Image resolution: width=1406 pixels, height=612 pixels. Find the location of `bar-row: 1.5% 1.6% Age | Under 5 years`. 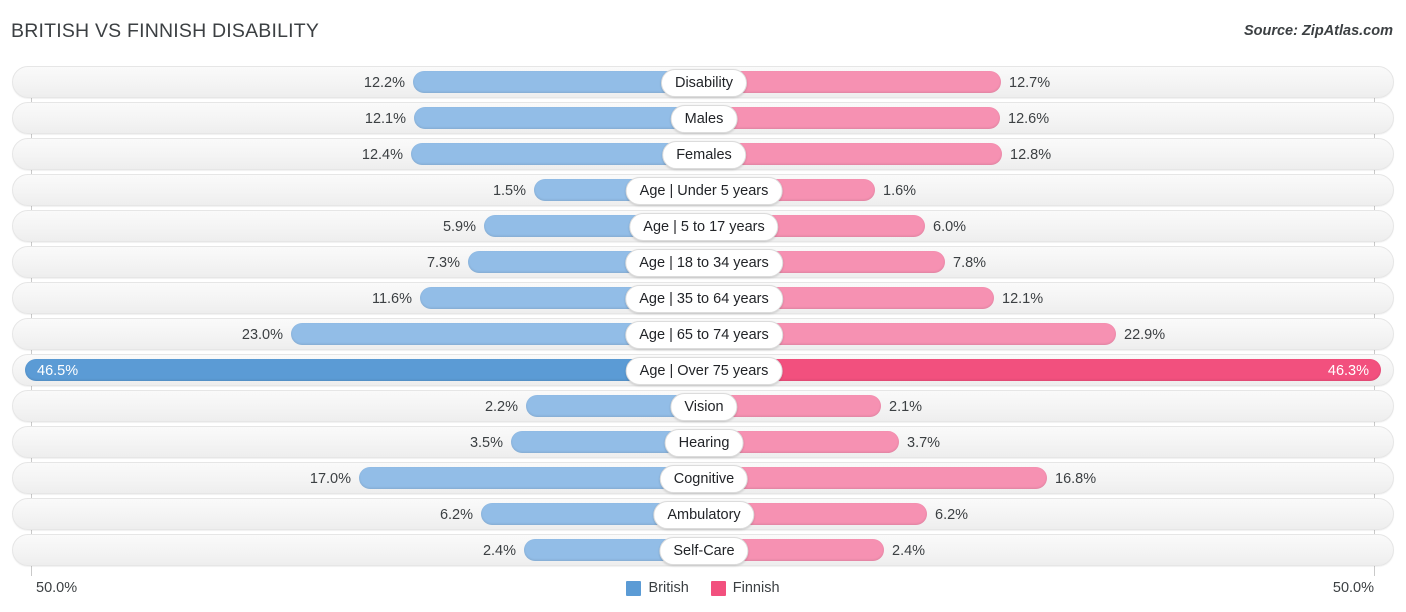

bar-row: 1.5% 1.6% Age | Under 5 years is located at coordinates (703, 190).